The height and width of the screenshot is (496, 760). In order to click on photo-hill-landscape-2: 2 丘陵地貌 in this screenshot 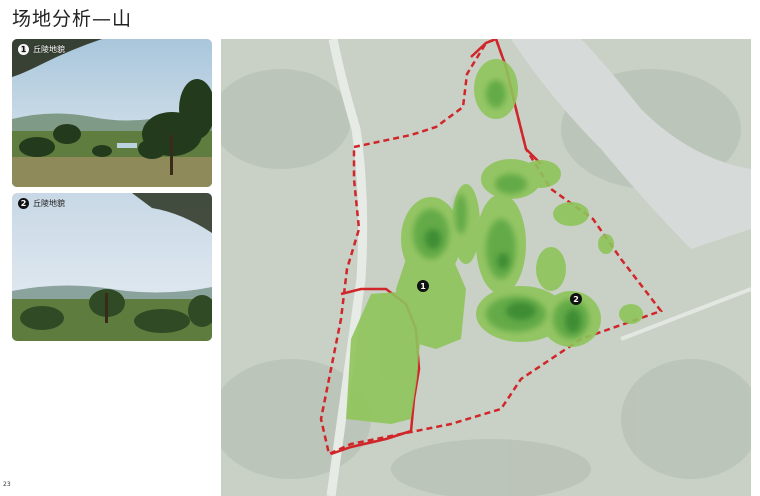, I will do `click(112, 267)`.